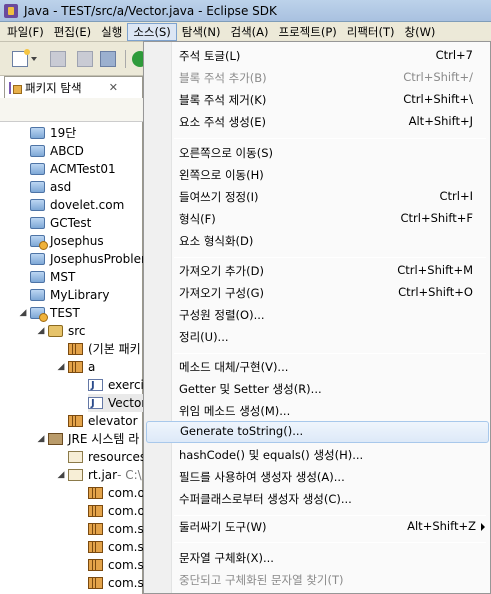 Image resolution: width=491 pixels, height=594 pixels. Describe the element at coordinates (119, 385) in the screenshot. I see `tree-item: exercis` at that location.